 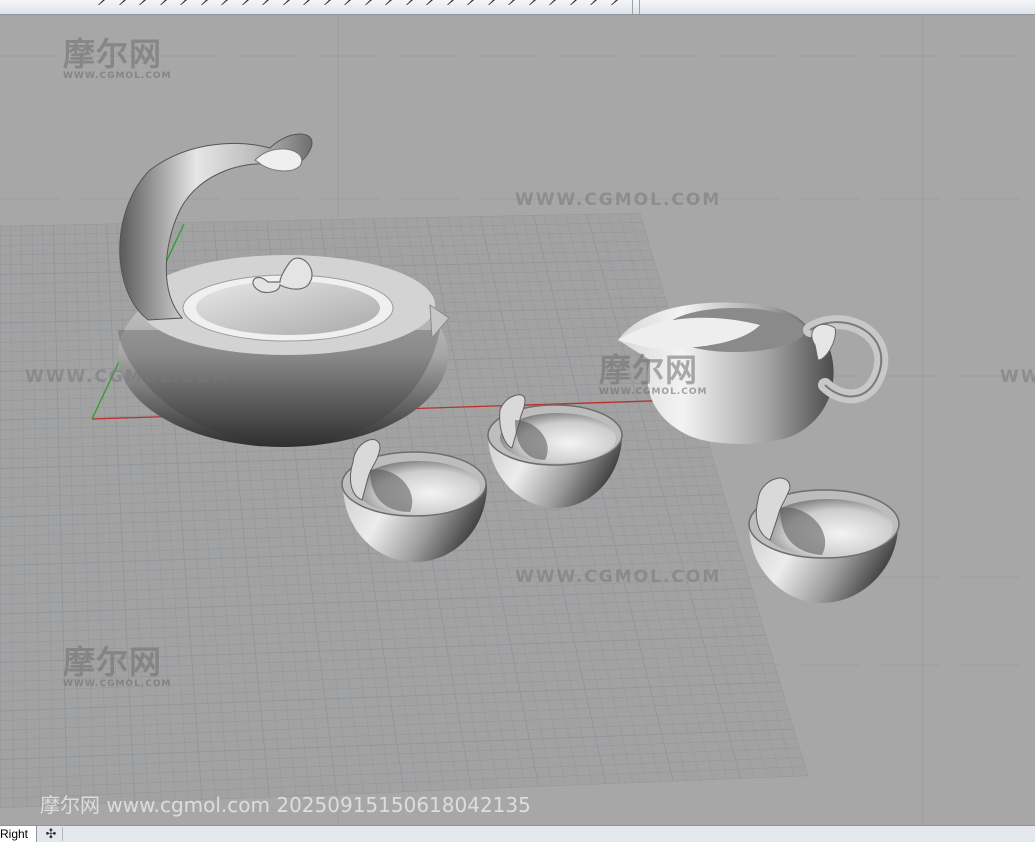 What do you see at coordinates (19, 834) in the screenshot?
I see `tab-right: Right` at bounding box center [19, 834].